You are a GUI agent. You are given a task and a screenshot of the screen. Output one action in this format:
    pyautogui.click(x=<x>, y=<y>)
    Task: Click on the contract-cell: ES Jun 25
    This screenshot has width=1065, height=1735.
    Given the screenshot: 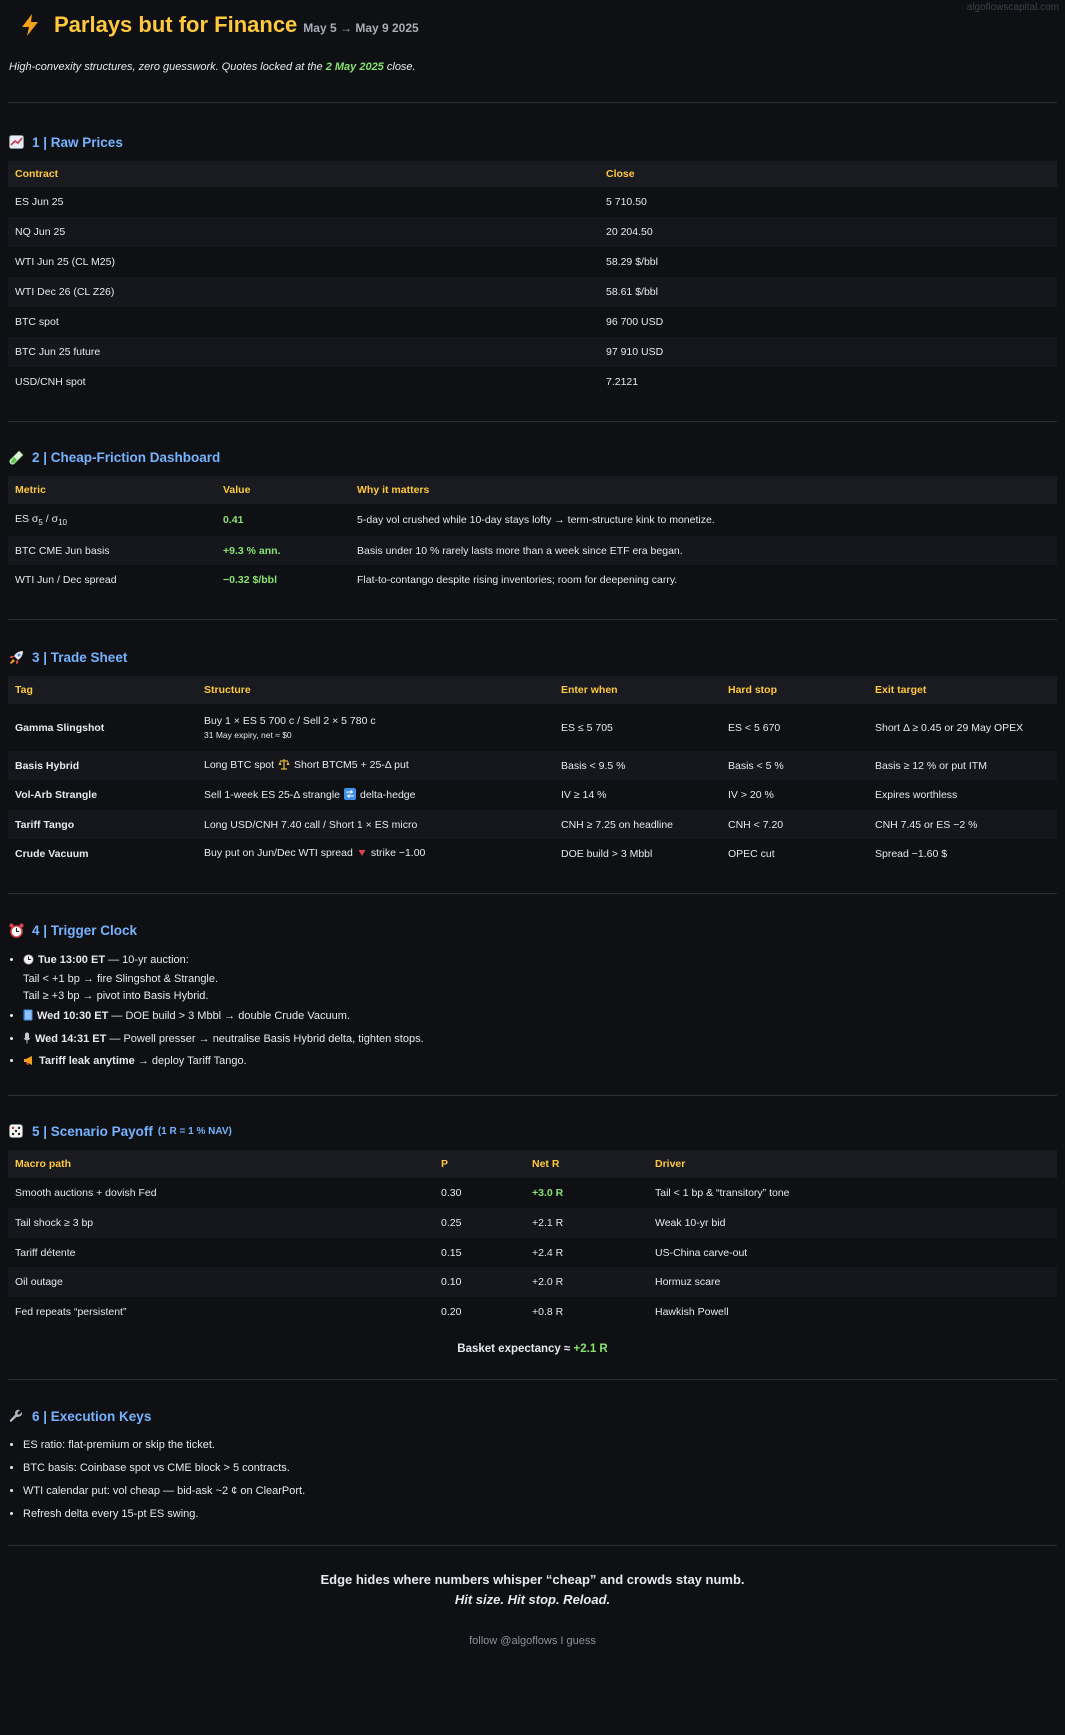 What is the action you would take?
    pyautogui.click(x=39, y=202)
    